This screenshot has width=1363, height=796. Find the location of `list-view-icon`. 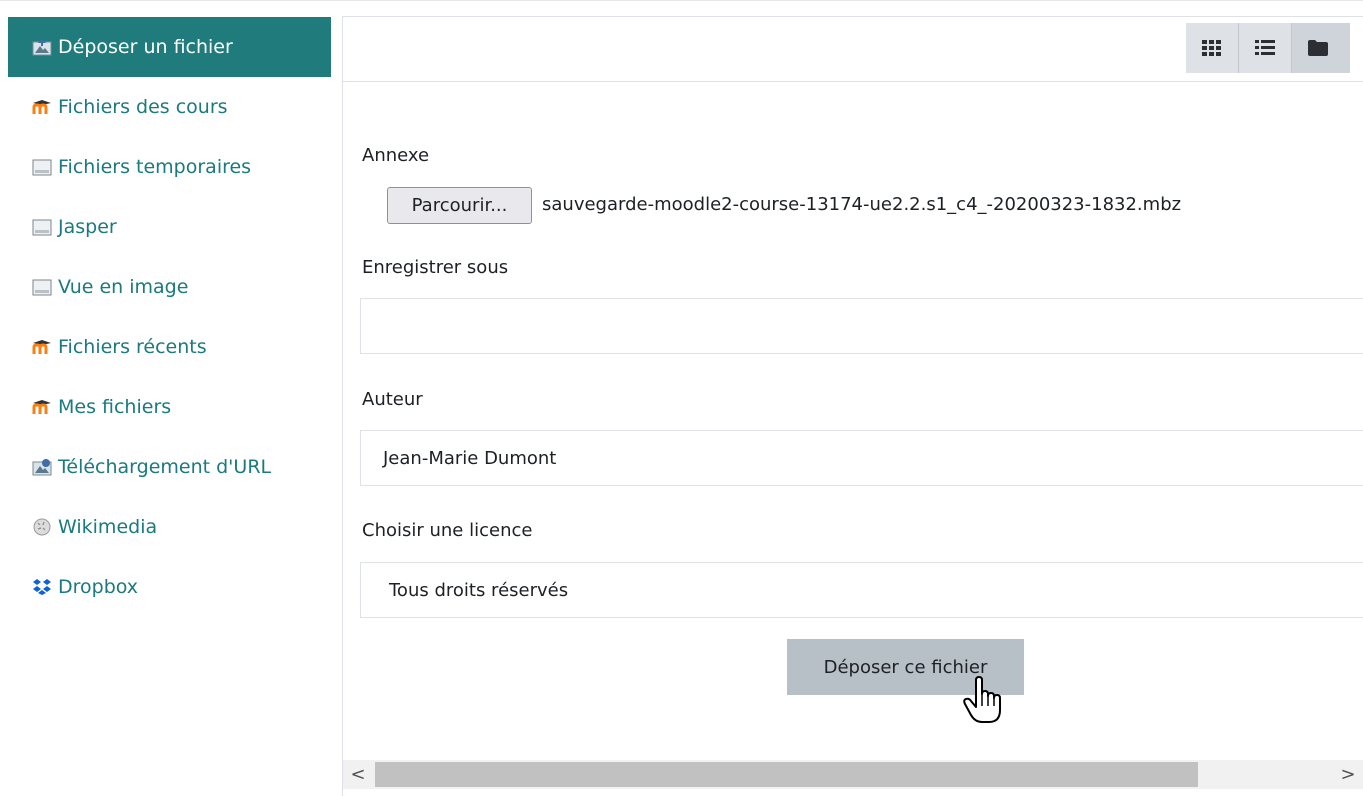

list-view-icon is located at coordinates (1265, 47).